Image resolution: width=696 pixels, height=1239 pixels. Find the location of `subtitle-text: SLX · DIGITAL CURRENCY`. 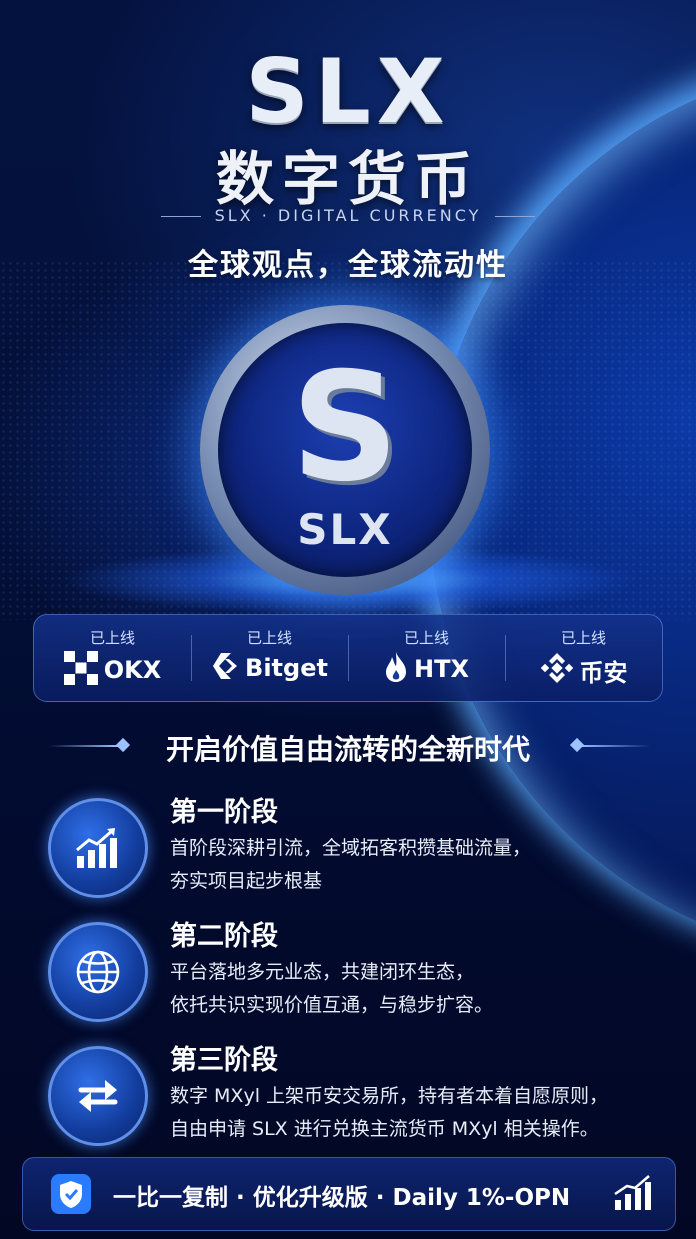

subtitle-text: SLX · DIGITAL CURRENCY is located at coordinates (348, 215).